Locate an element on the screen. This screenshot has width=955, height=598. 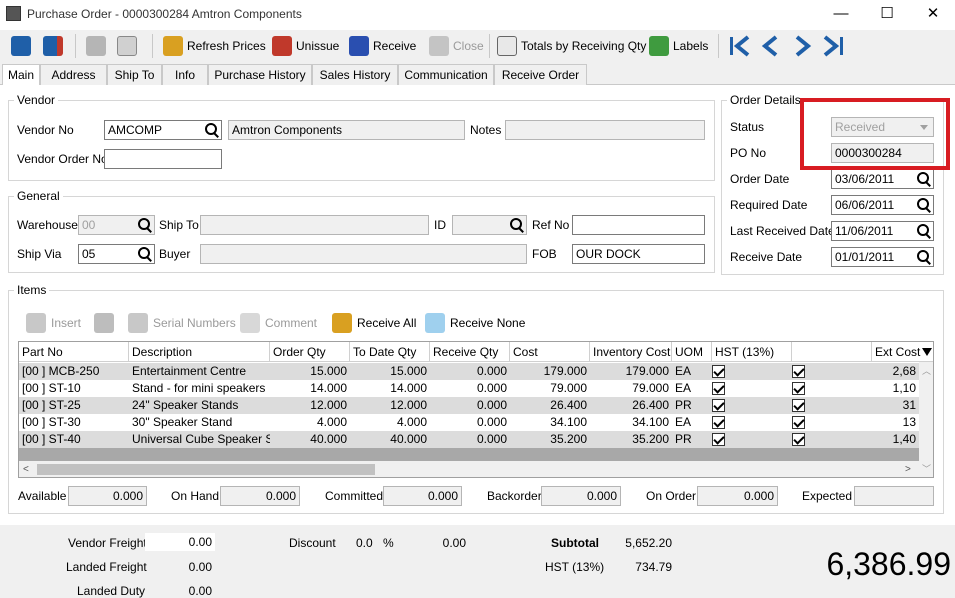
ship-via-field: 05 is located at coordinates (116, 254).